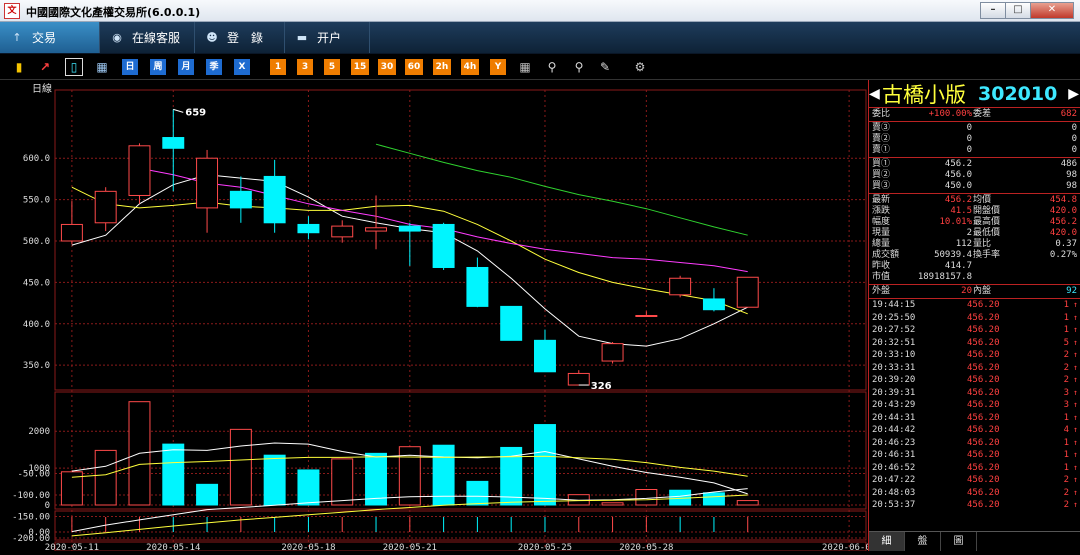 This screenshot has height=555, width=1080. What do you see at coordinates (50, 37) in the screenshot?
I see `menu-trade: ↑ 交易` at bounding box center [50, 37].